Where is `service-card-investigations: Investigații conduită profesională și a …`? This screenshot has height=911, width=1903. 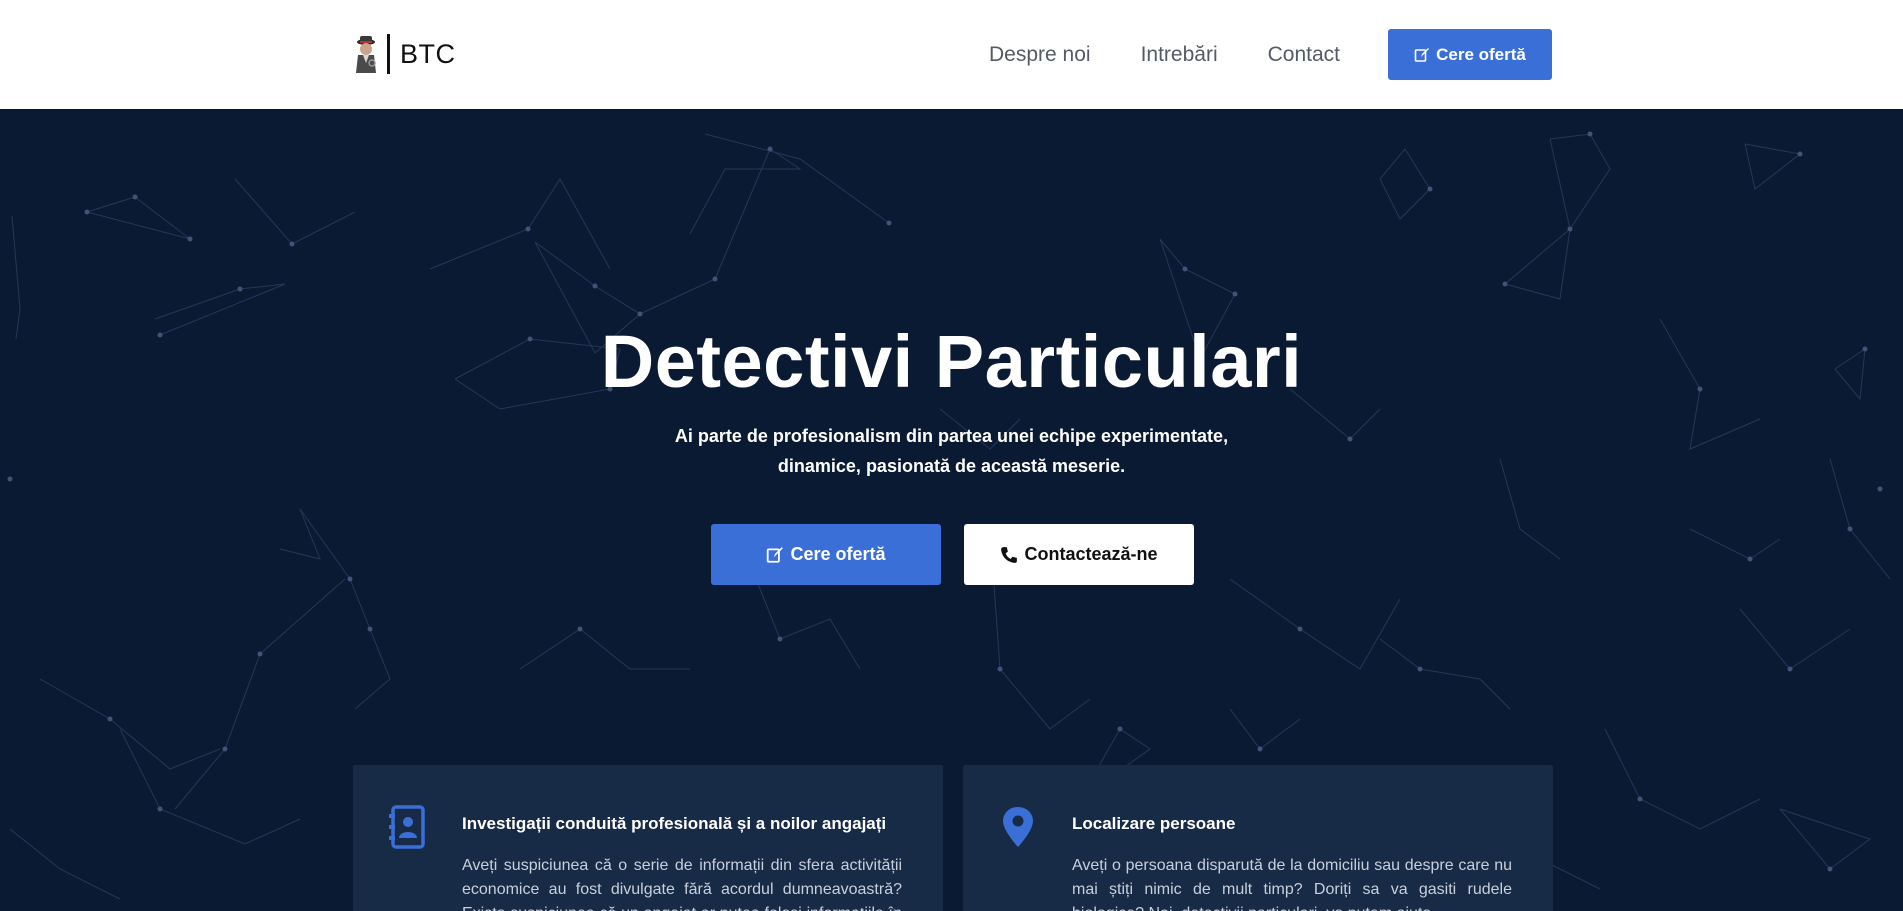 service-card-investigations: Investigații conduită profesională și a … is located at coordinates (648, 838).